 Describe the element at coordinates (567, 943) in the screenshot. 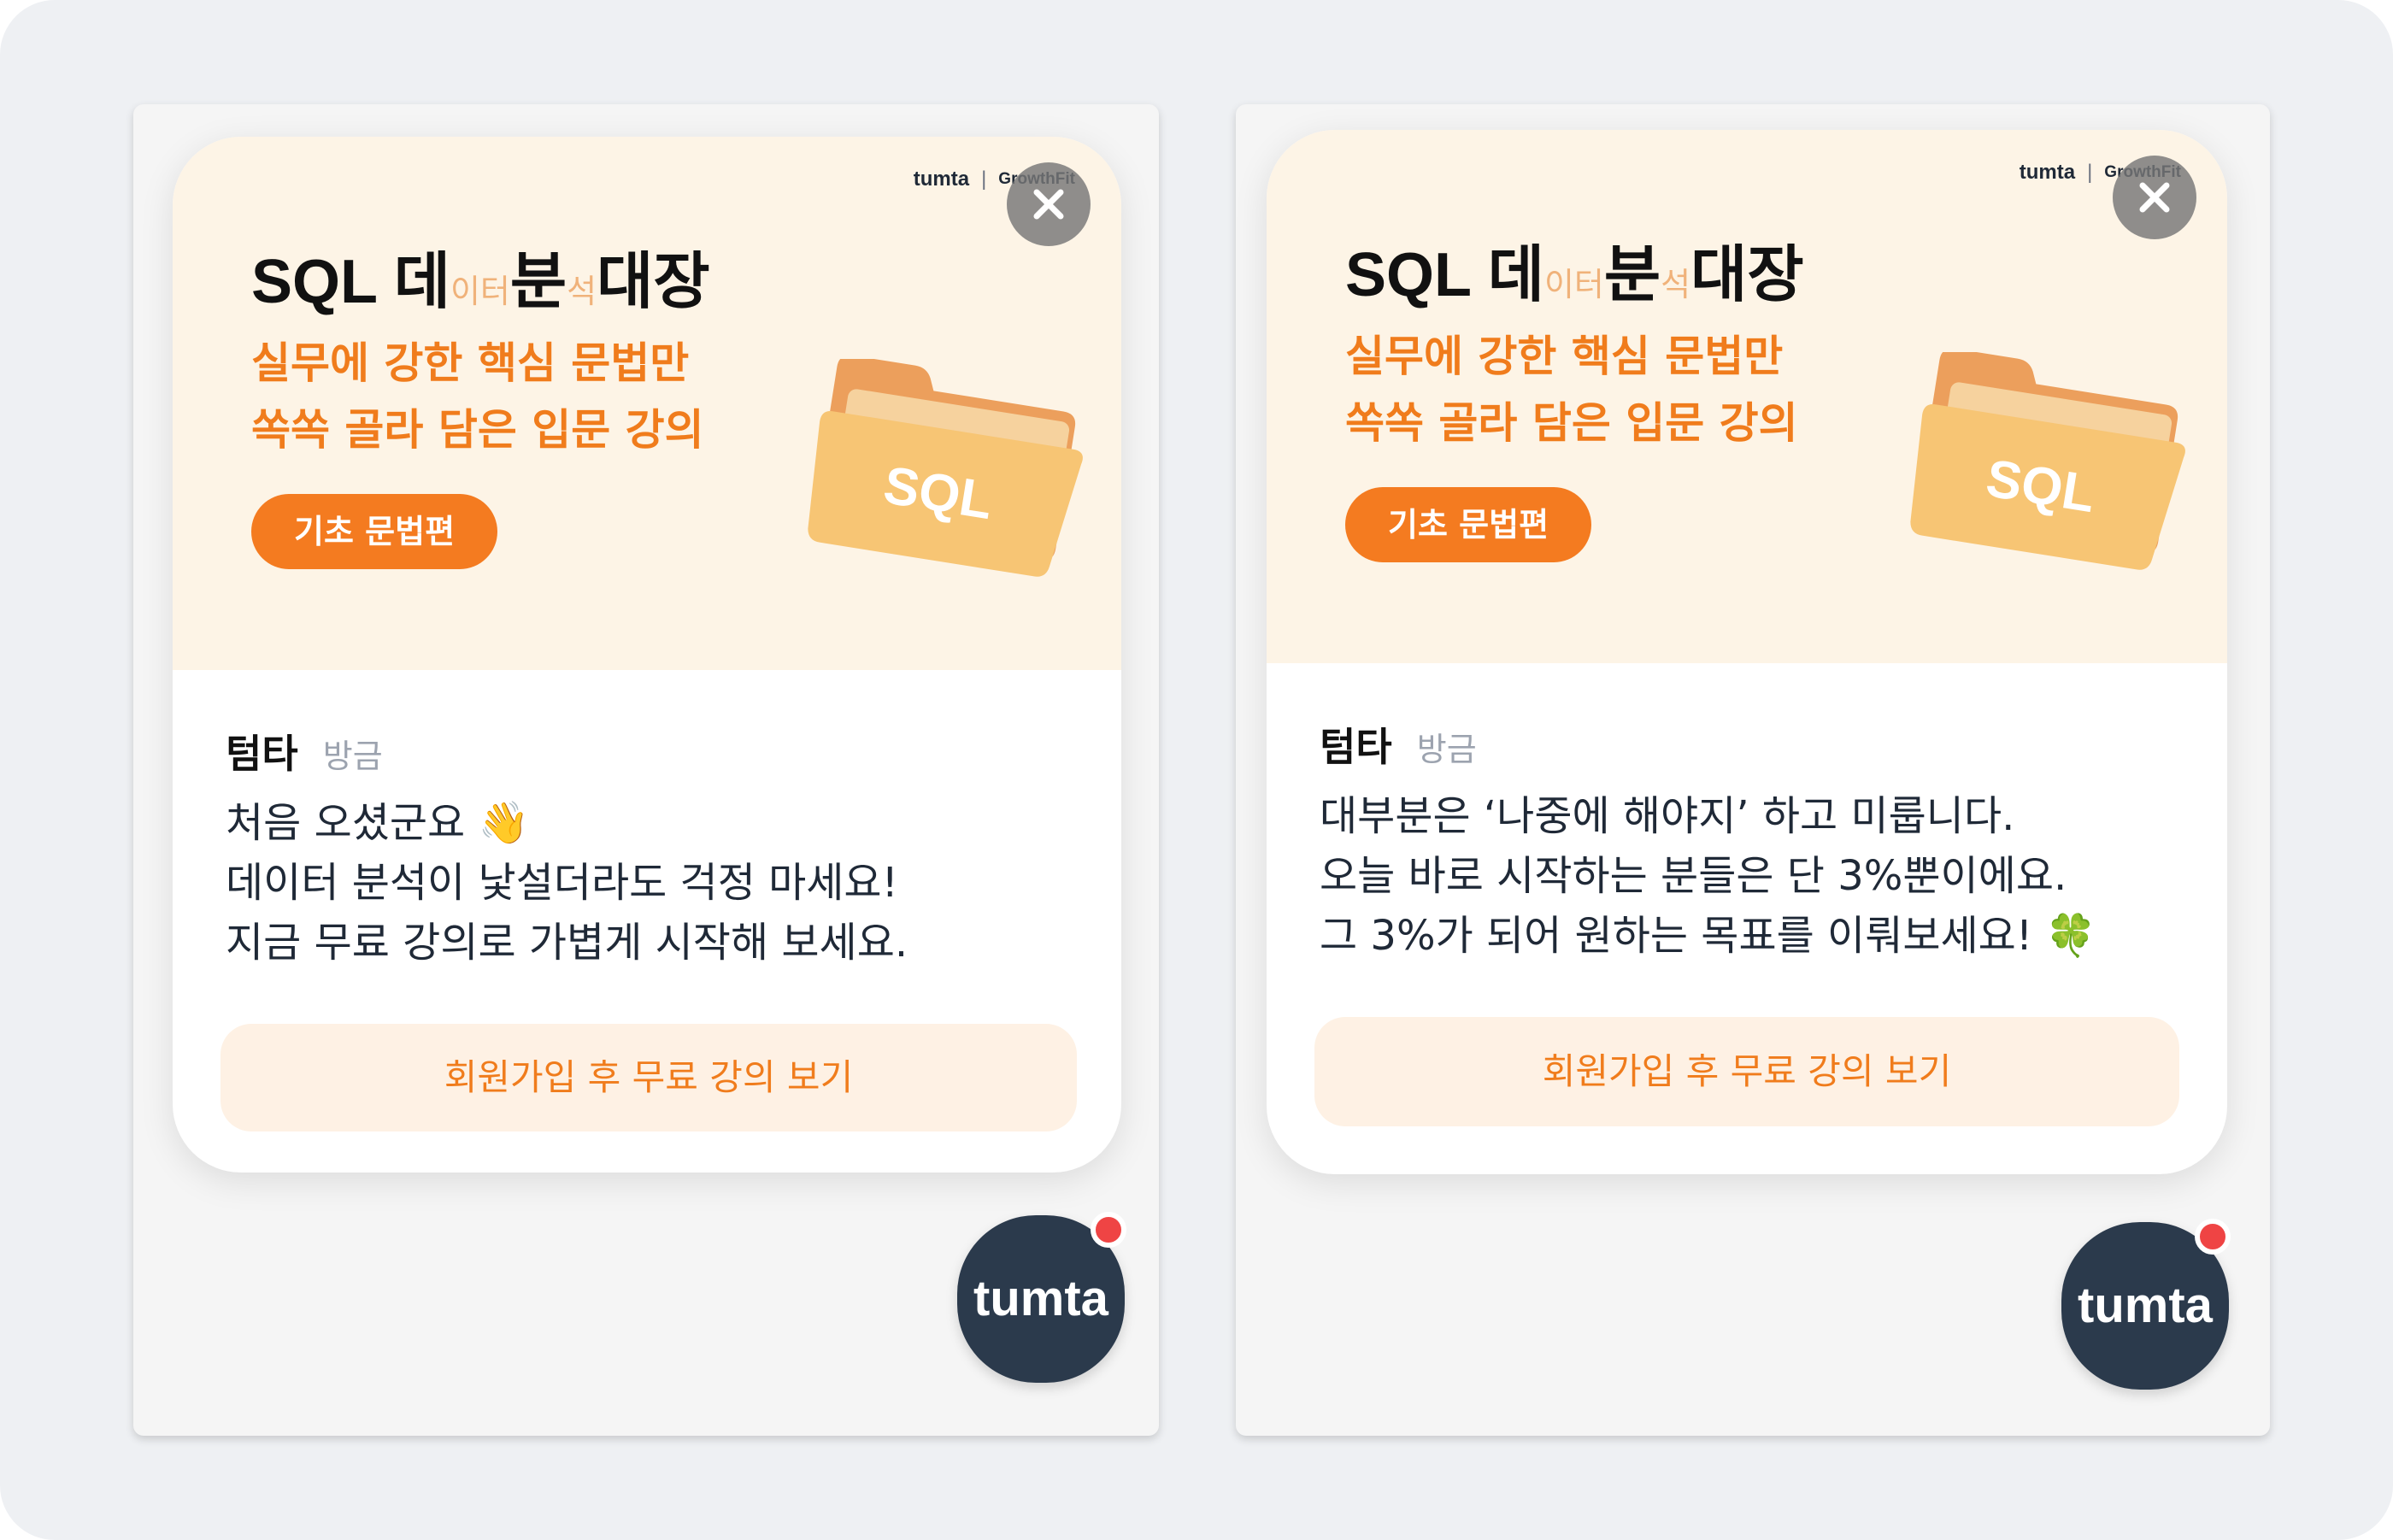

I see `message-line: 지금 무료 강의로 가볍게 시작해 보세요.` at that location.